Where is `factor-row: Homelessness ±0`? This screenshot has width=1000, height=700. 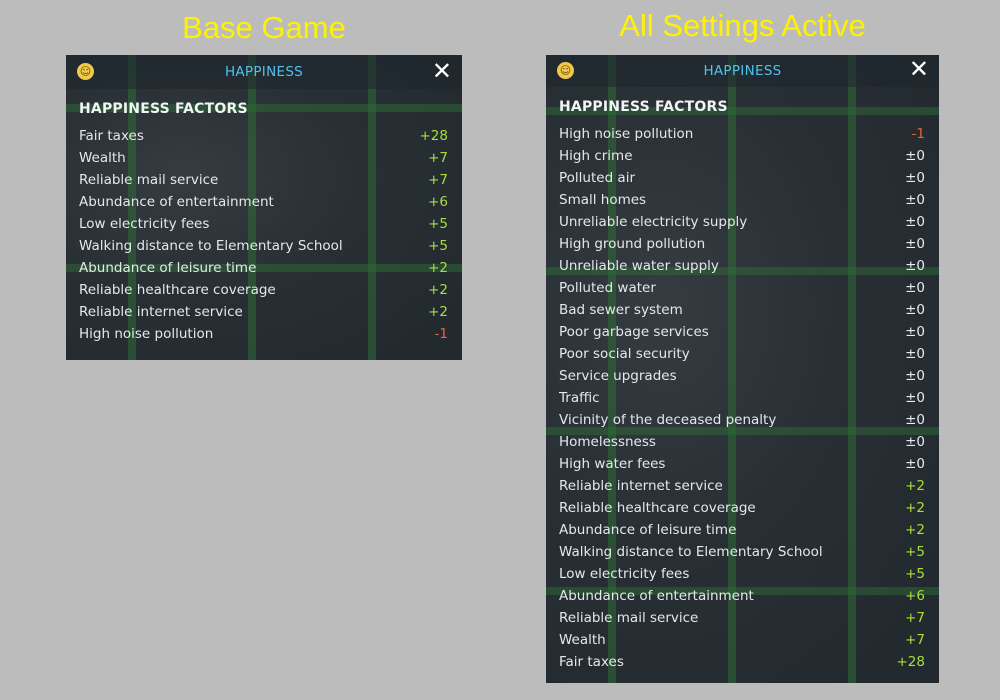 factor-row: Homelessness ±0 is located at coordinates (742, 442).